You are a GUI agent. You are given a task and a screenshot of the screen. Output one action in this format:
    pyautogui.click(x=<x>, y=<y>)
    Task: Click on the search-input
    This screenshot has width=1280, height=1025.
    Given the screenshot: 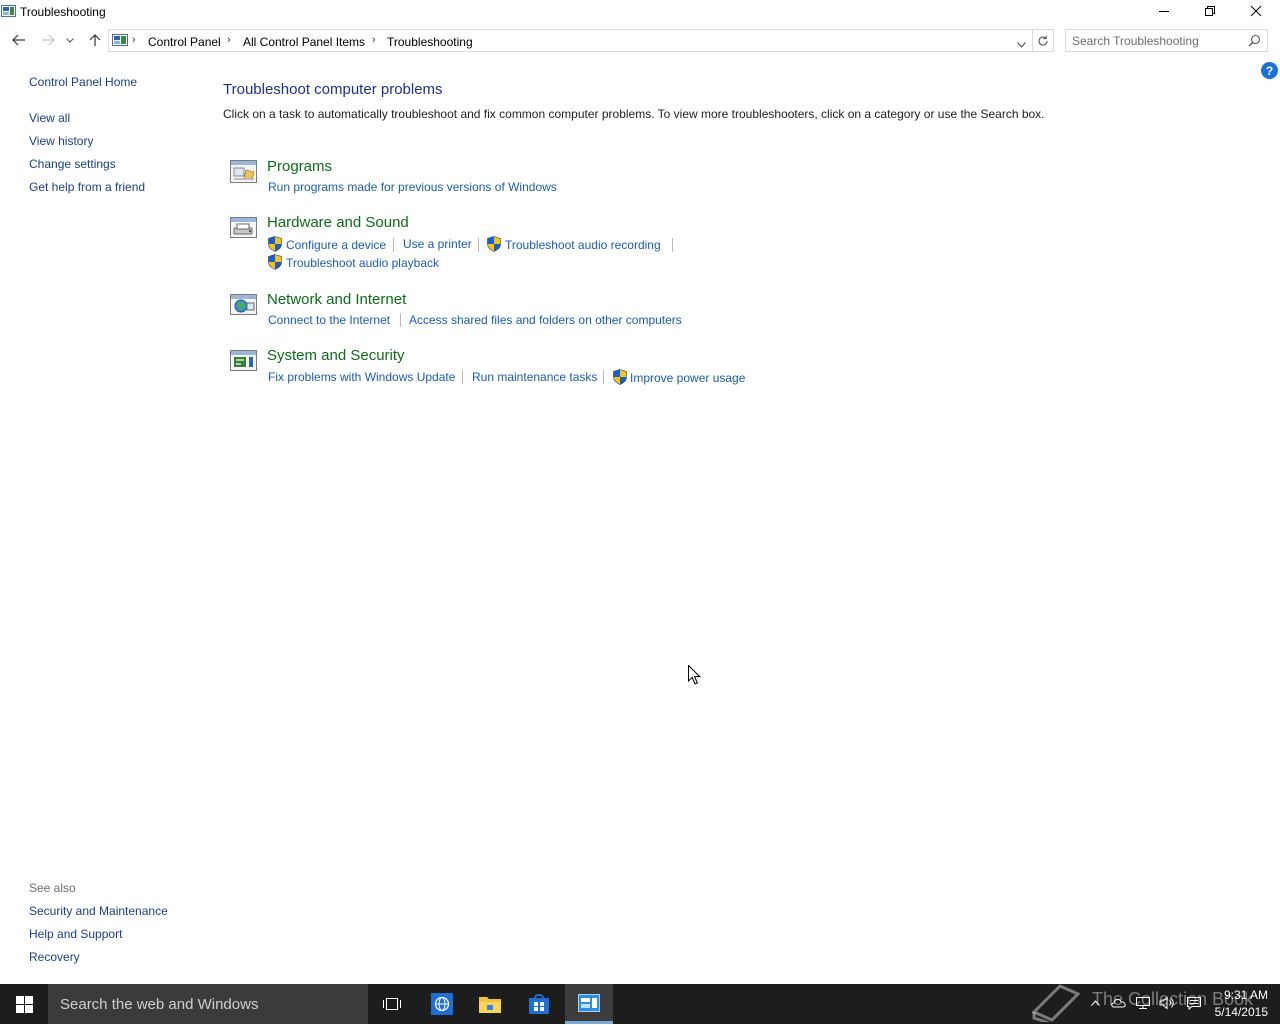 What is the action you would take?
    pyautogui.click(x=1157, y=41)
    